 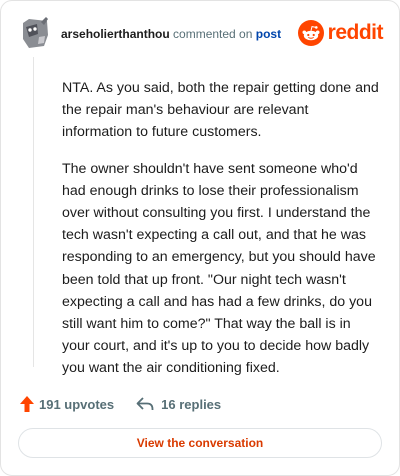 I want to click on reddit-brand: reddit, so click(x=340, y=33).